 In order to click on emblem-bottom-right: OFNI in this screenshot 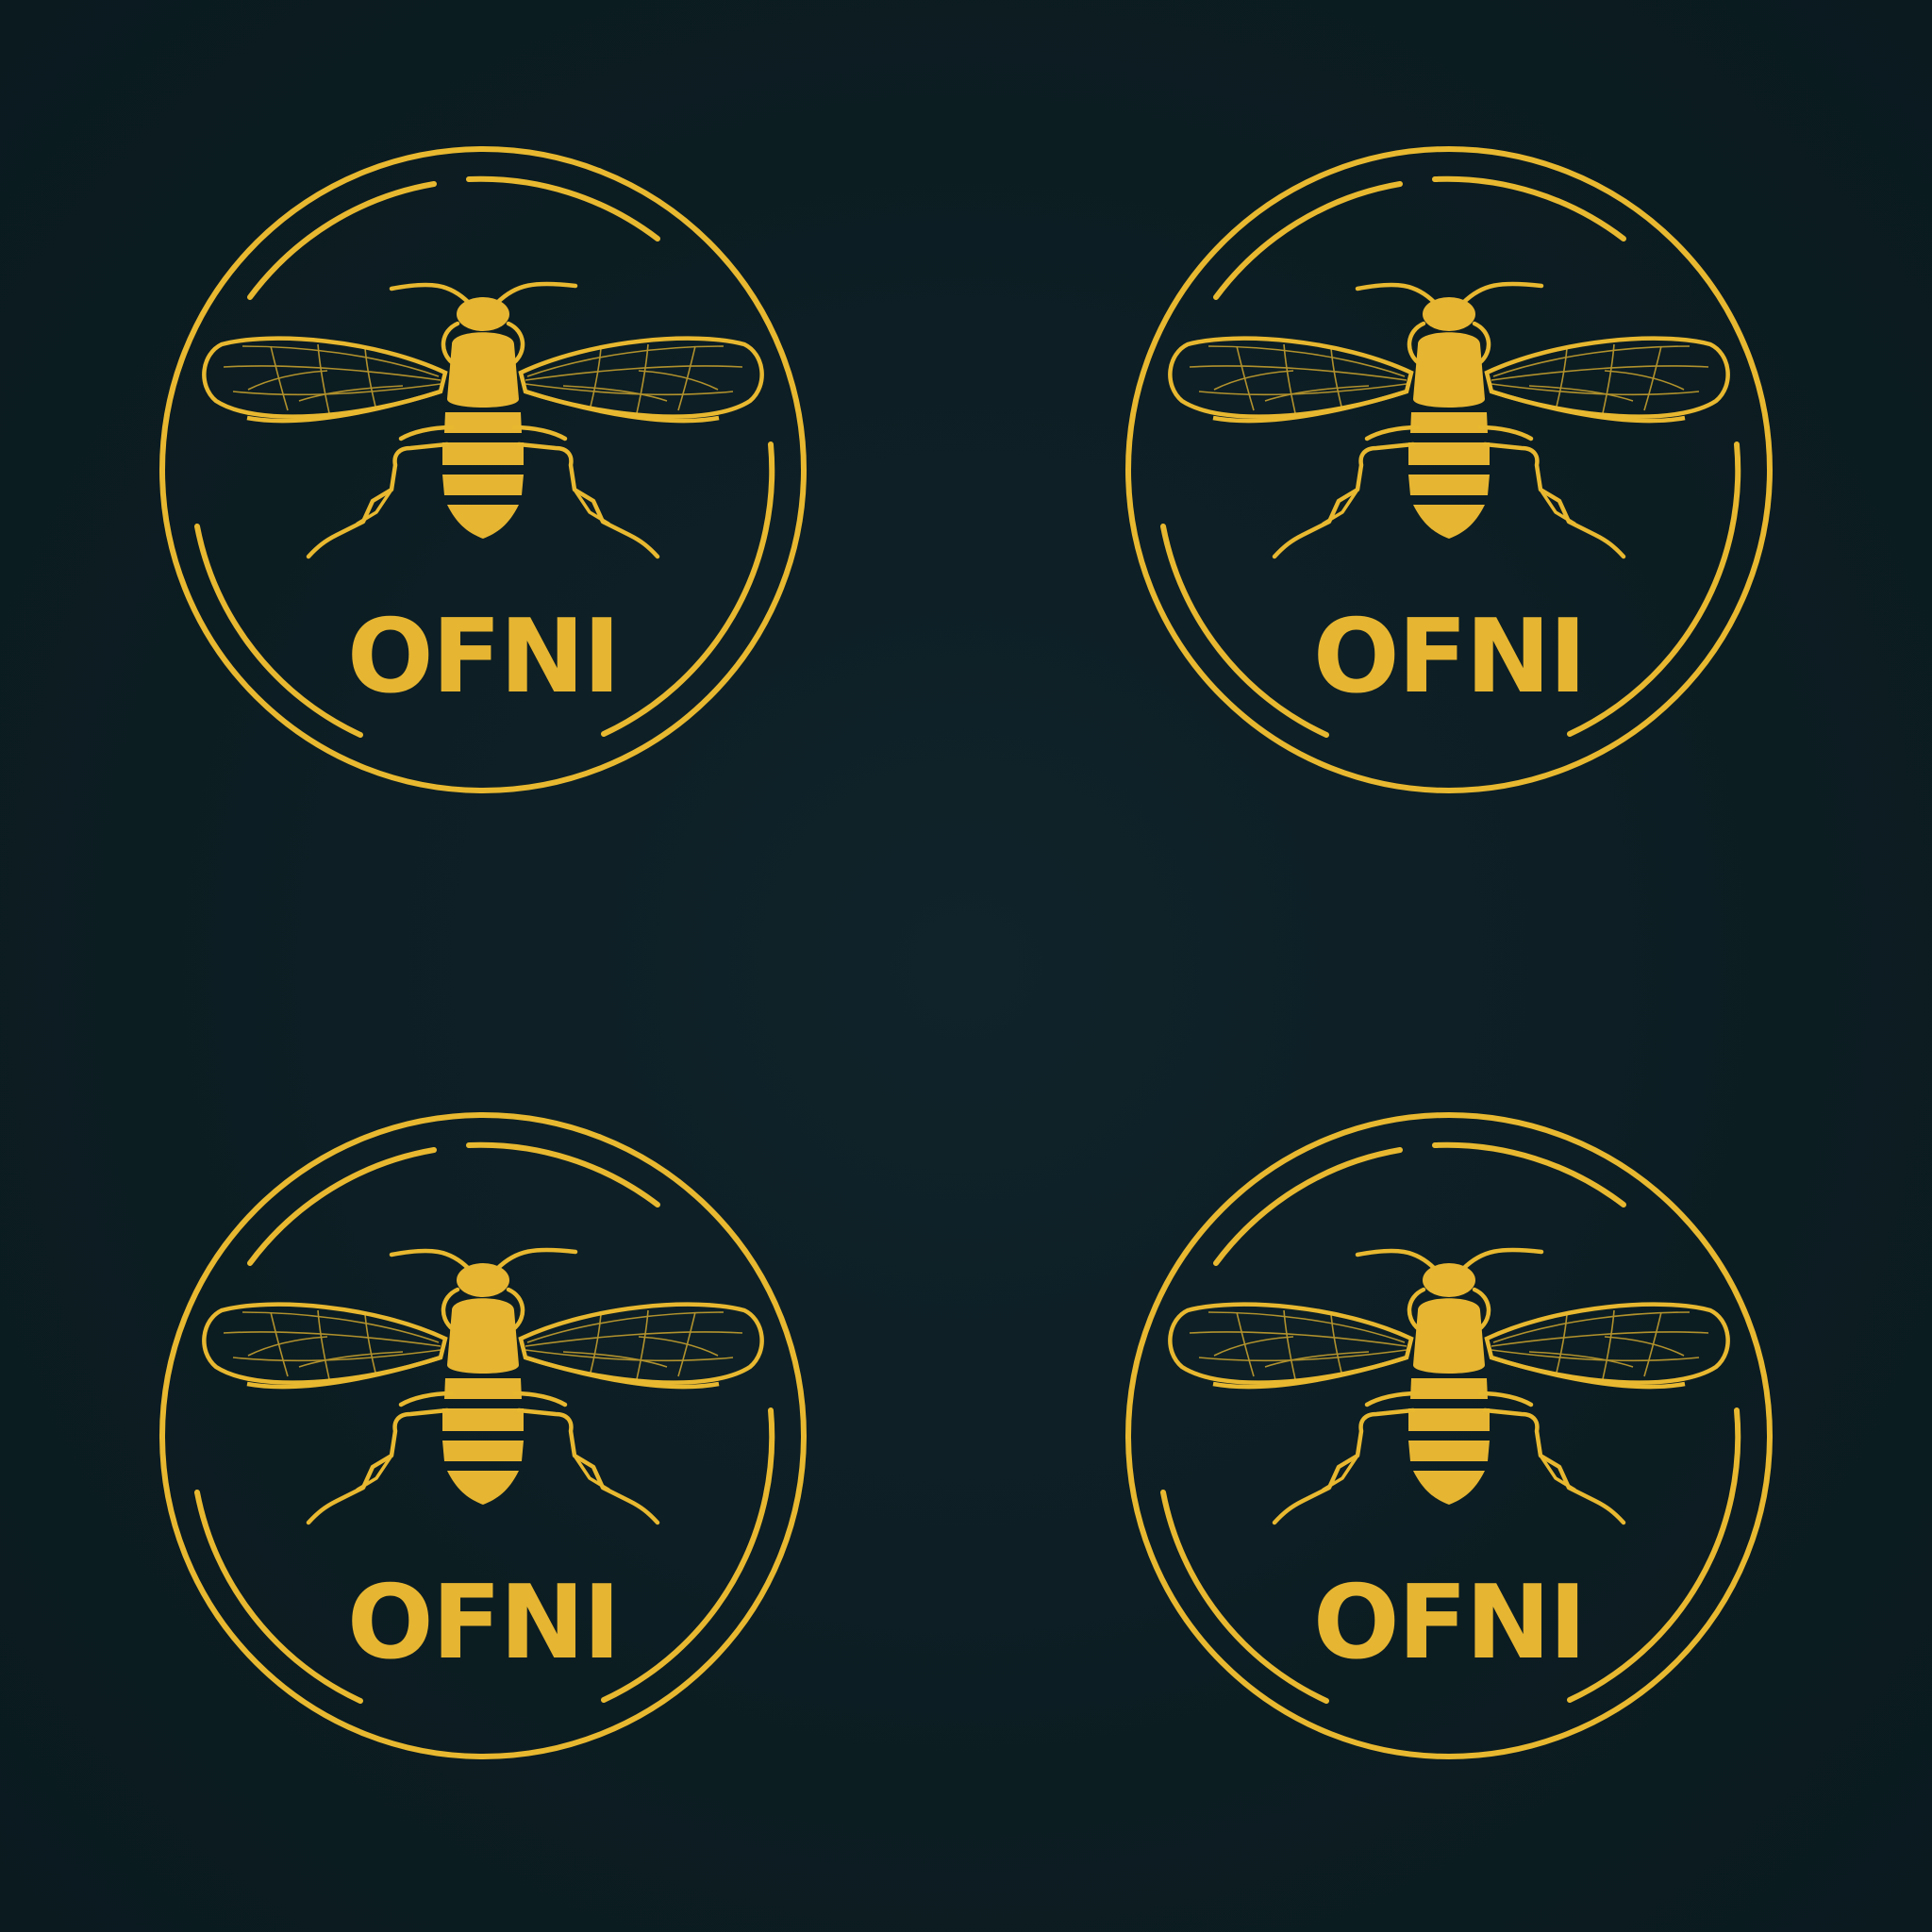, I will do `click(1449, 1435)`.